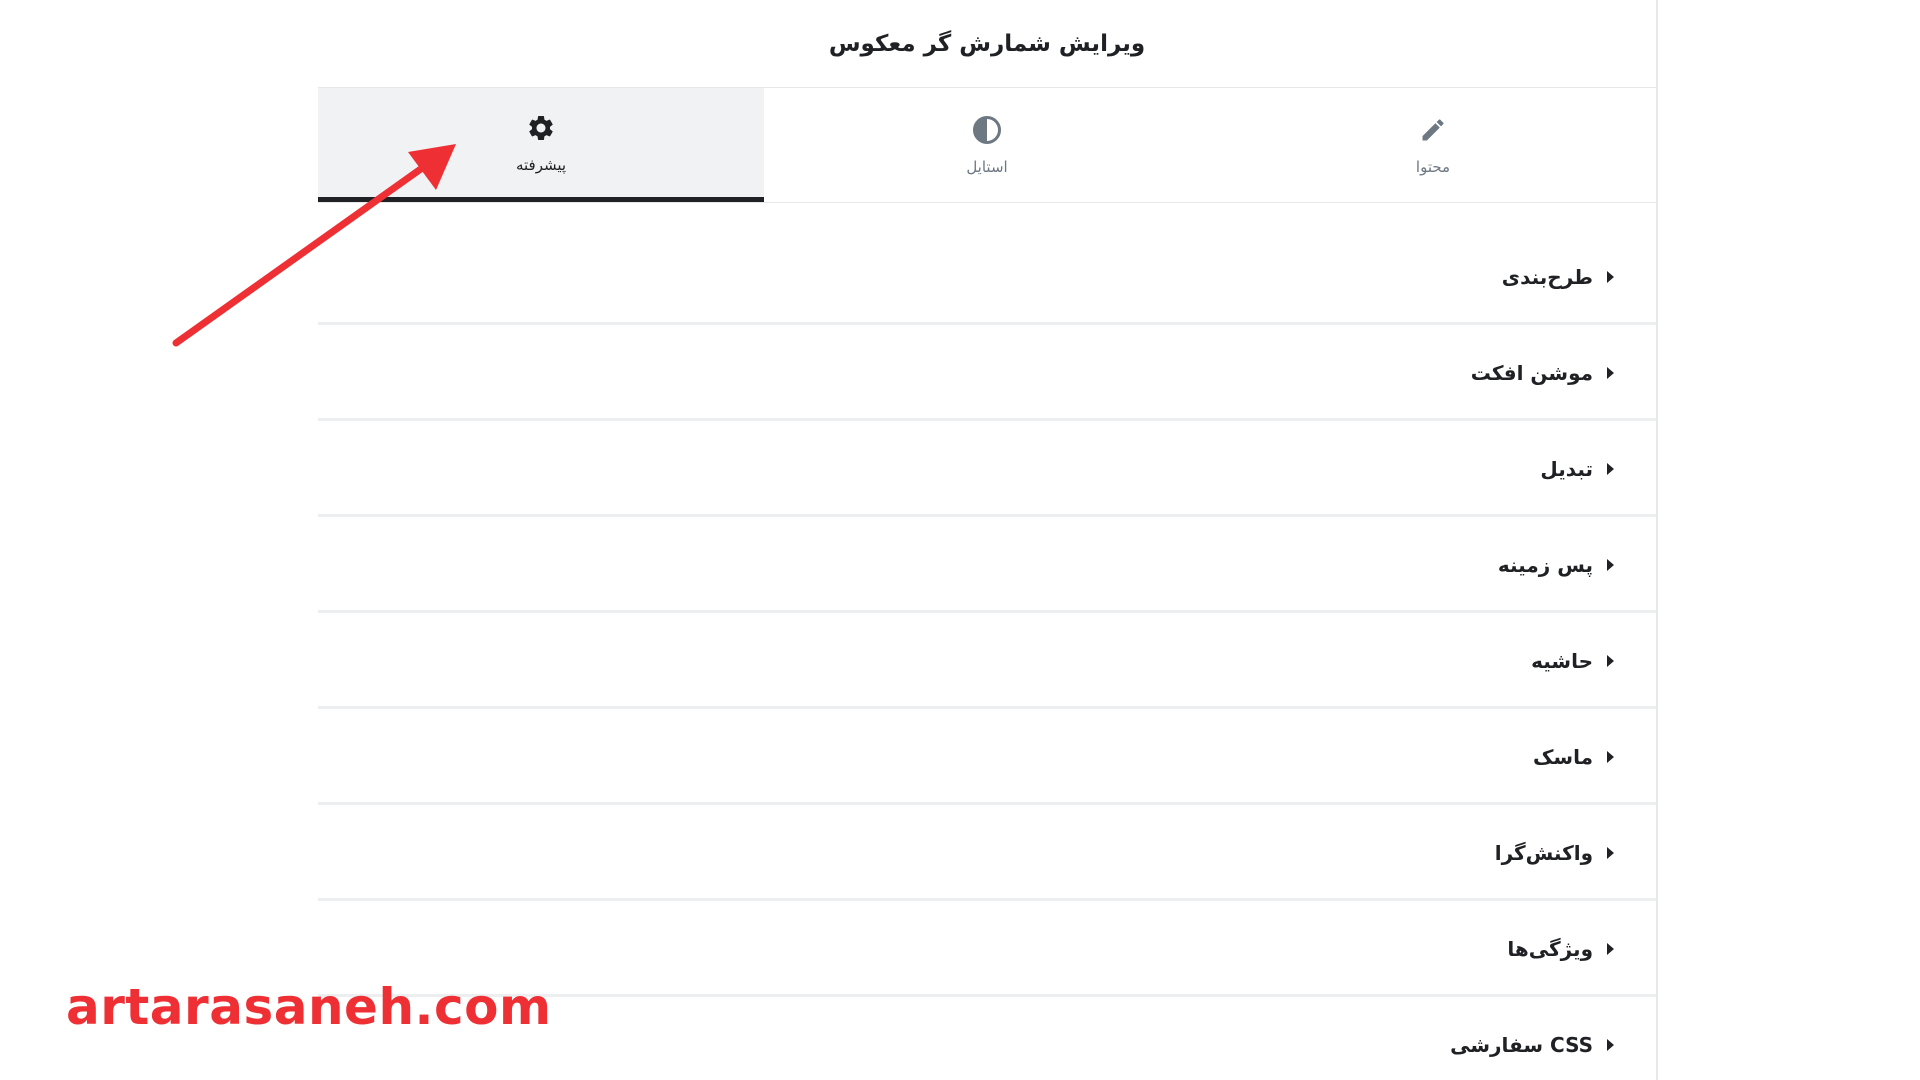  I want to click on tab-style: استایل, so click(987, 145).